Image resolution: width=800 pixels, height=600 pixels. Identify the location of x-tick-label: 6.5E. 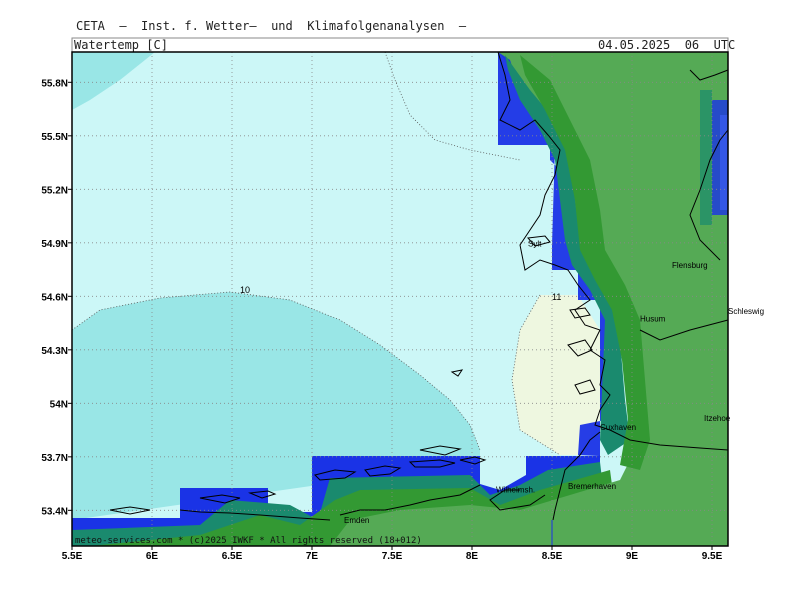
(232, 556).